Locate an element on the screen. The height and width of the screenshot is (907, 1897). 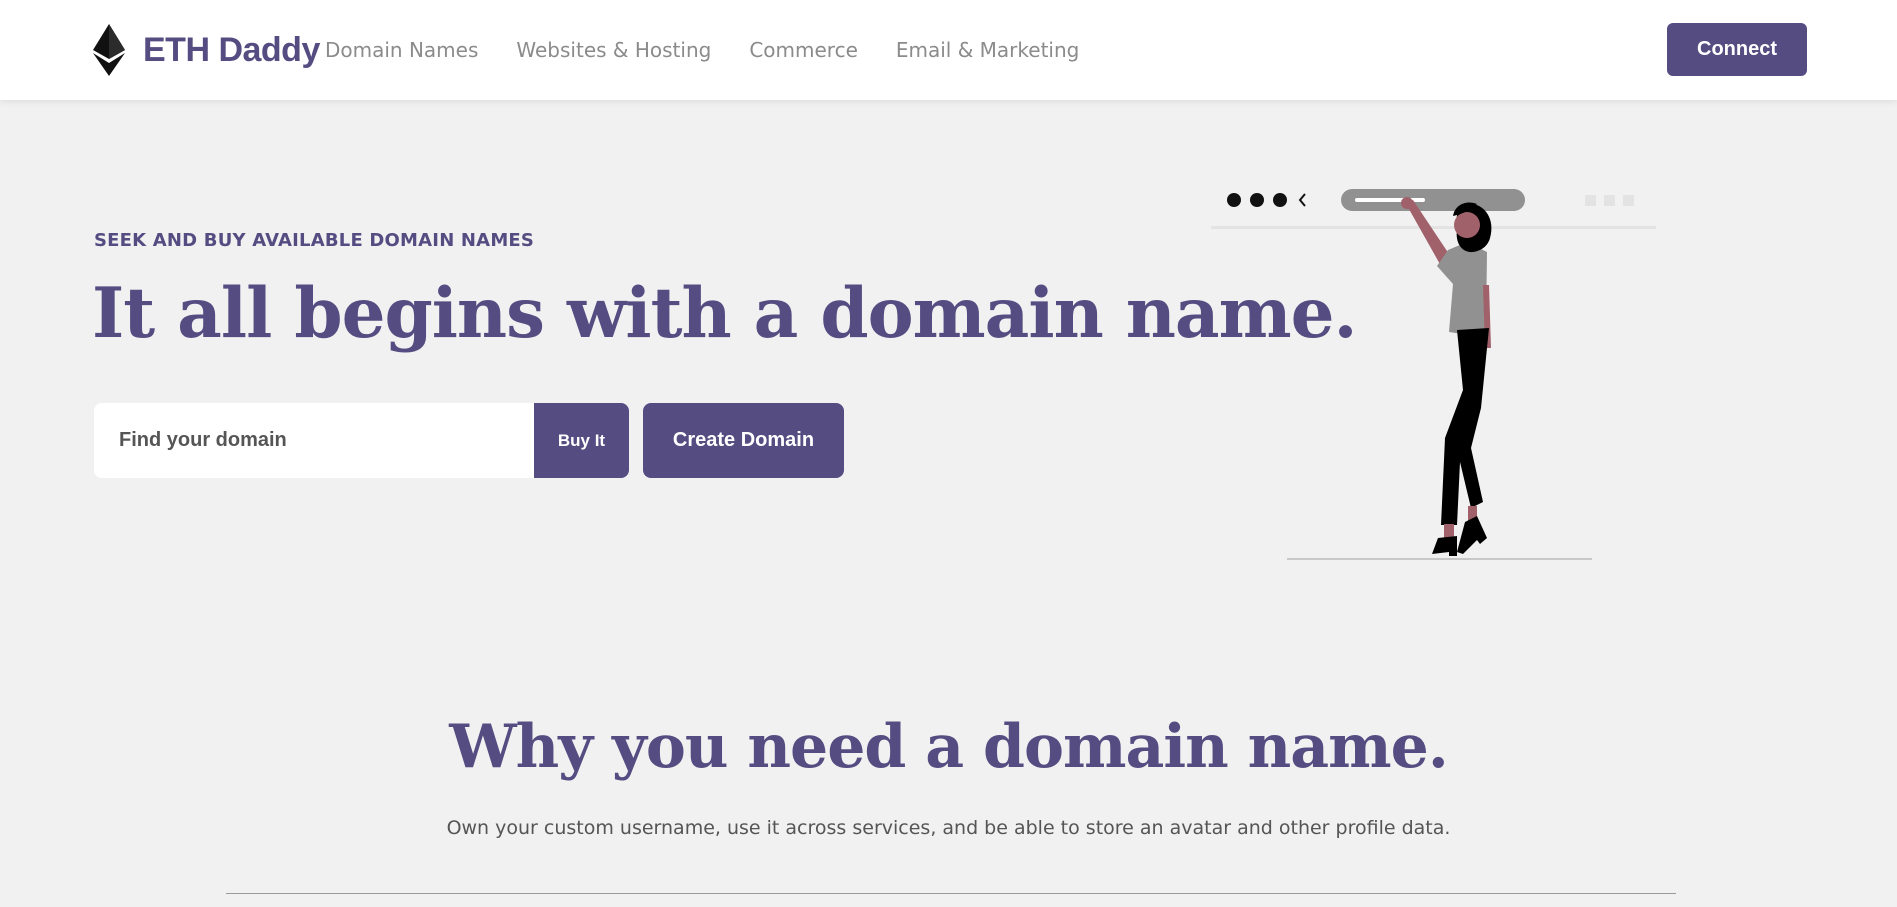
brand-logo: ETH Daddy is located at coordinates (206, 50).